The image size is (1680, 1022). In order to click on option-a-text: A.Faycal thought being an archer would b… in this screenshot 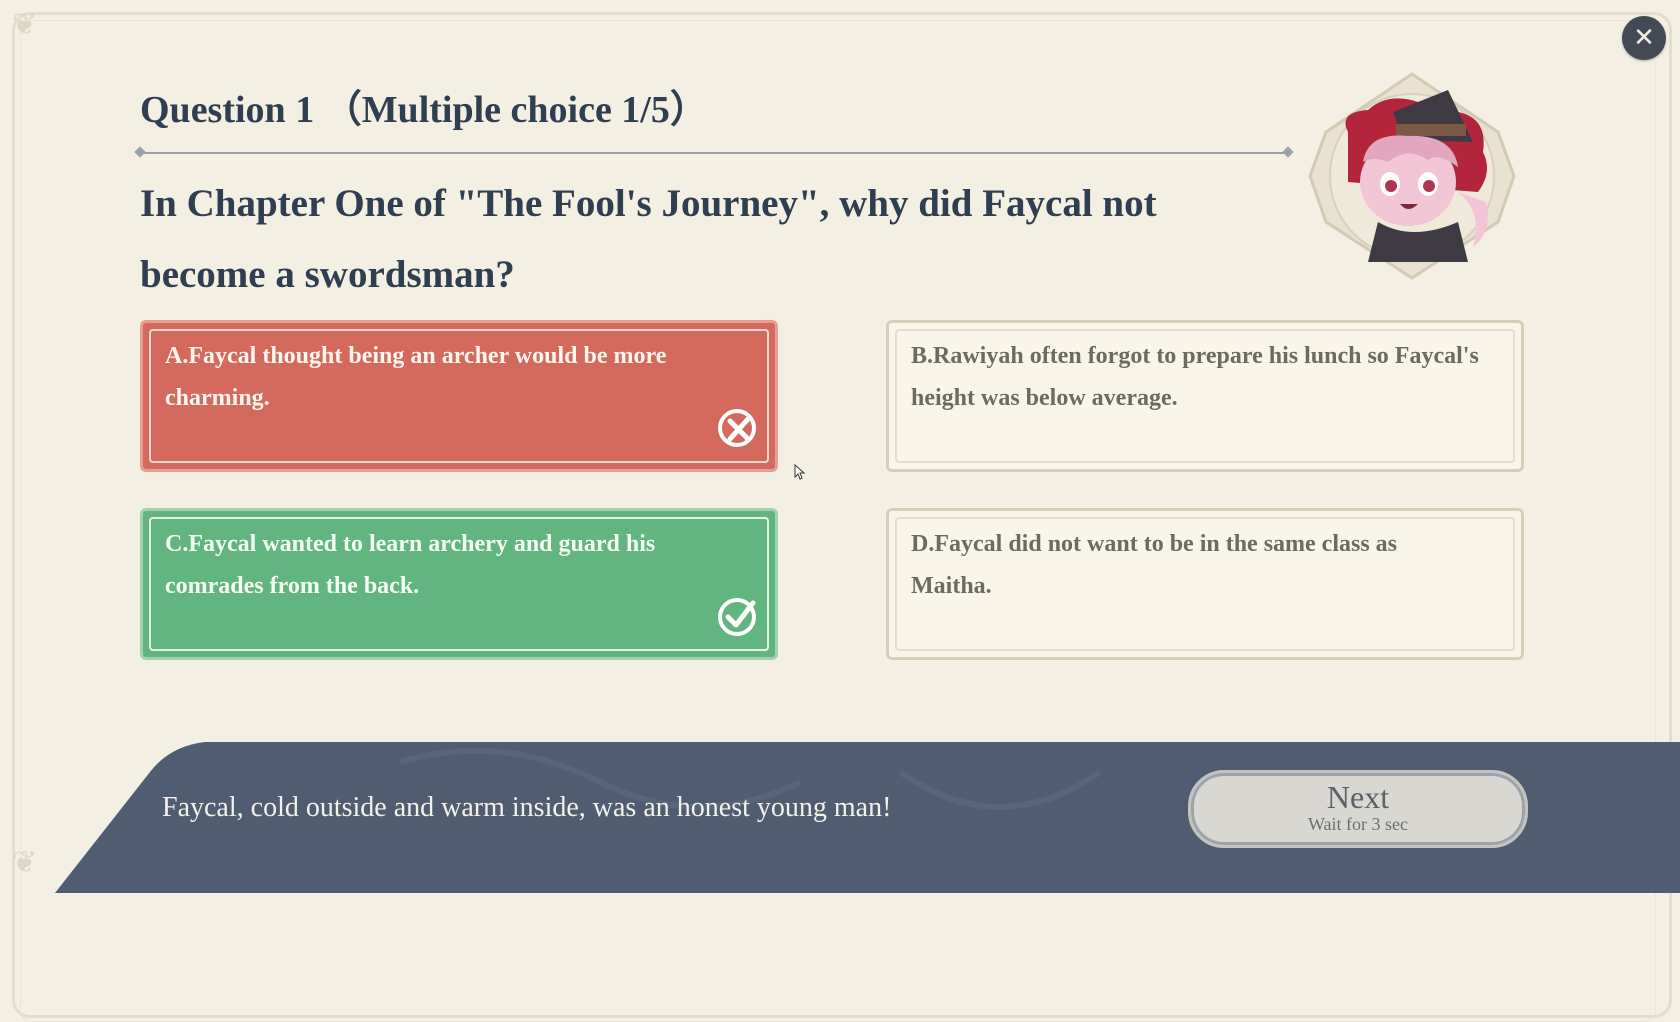, I will do `click(450, 377)`.